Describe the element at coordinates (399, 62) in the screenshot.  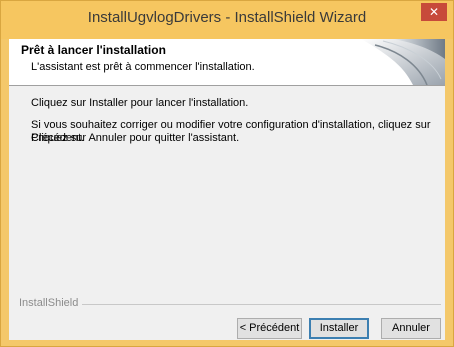
I see `installshield-banner-icon` at that location.